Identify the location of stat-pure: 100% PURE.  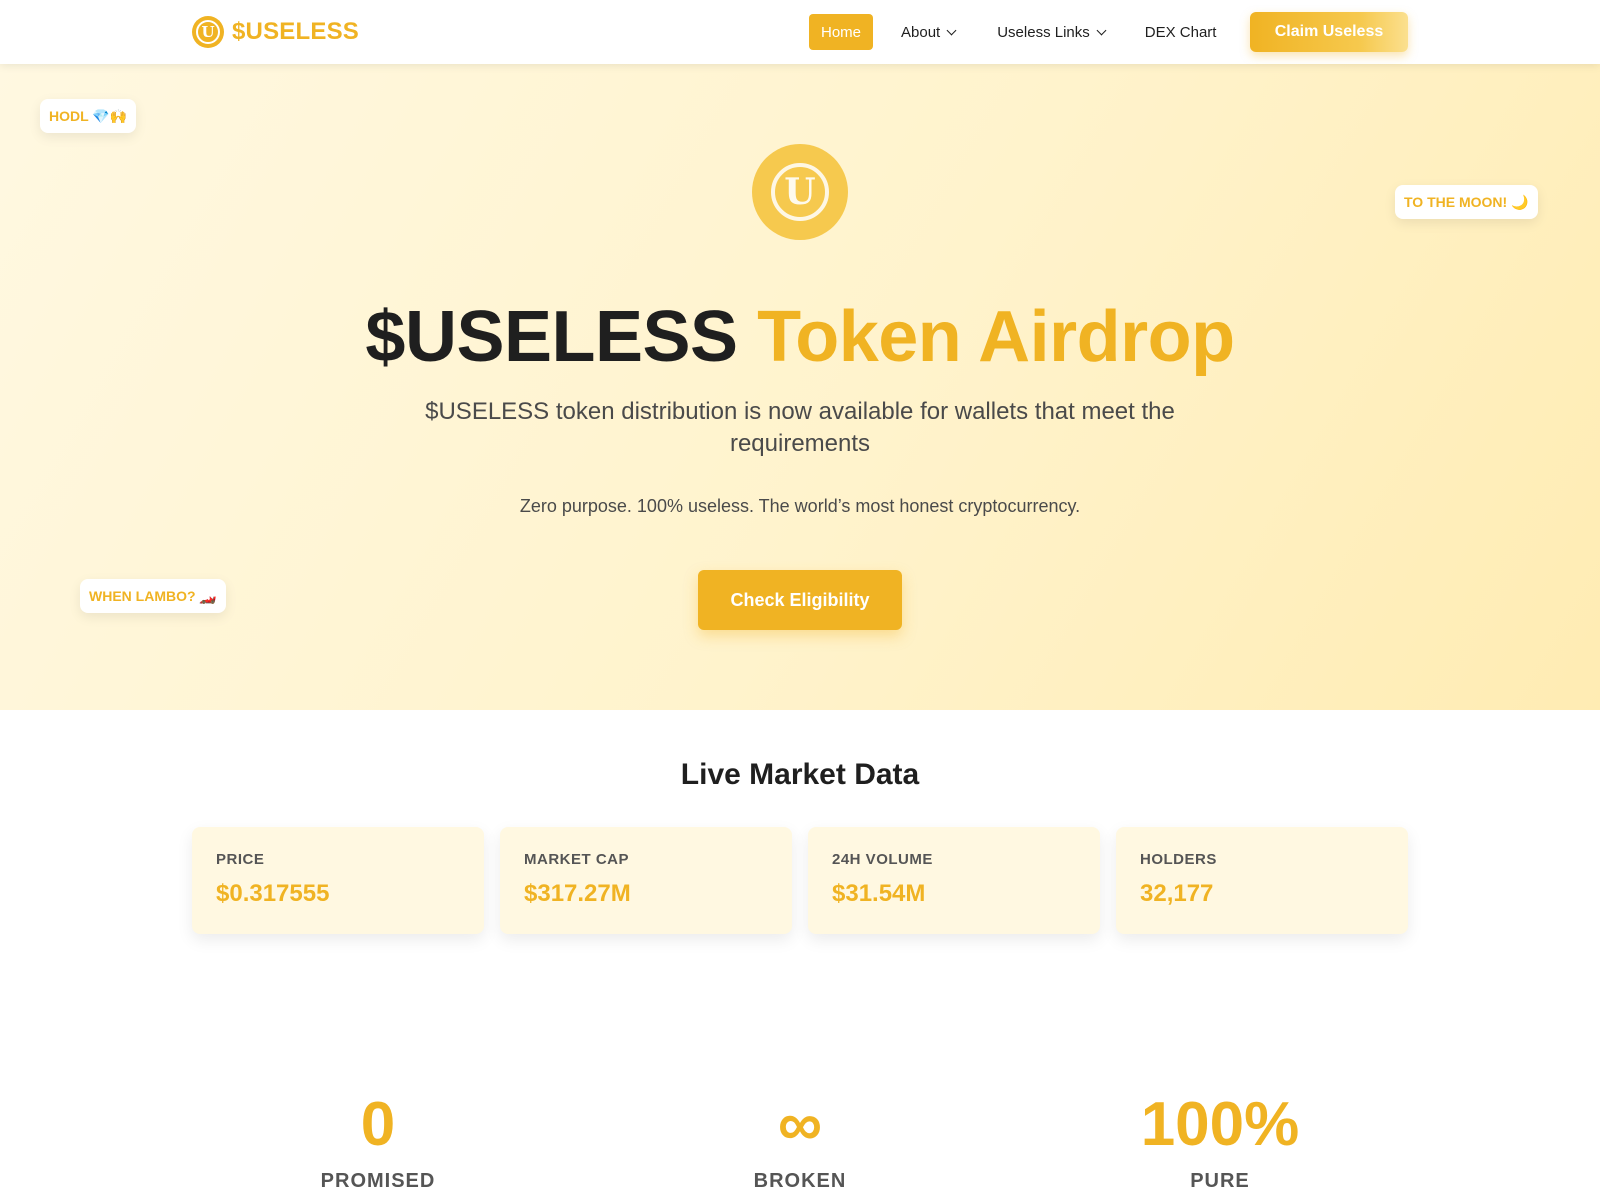
(1220, 1140).